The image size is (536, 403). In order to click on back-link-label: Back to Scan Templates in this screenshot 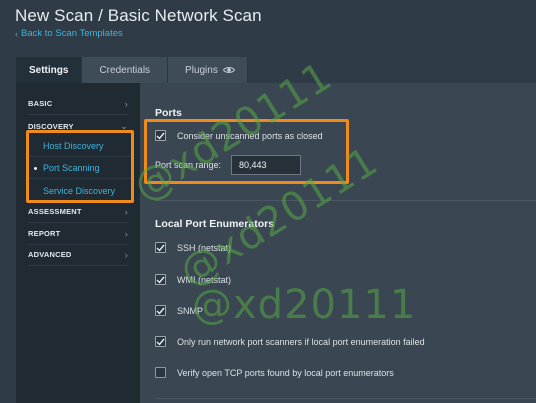, I will do `click(72, 33)`.